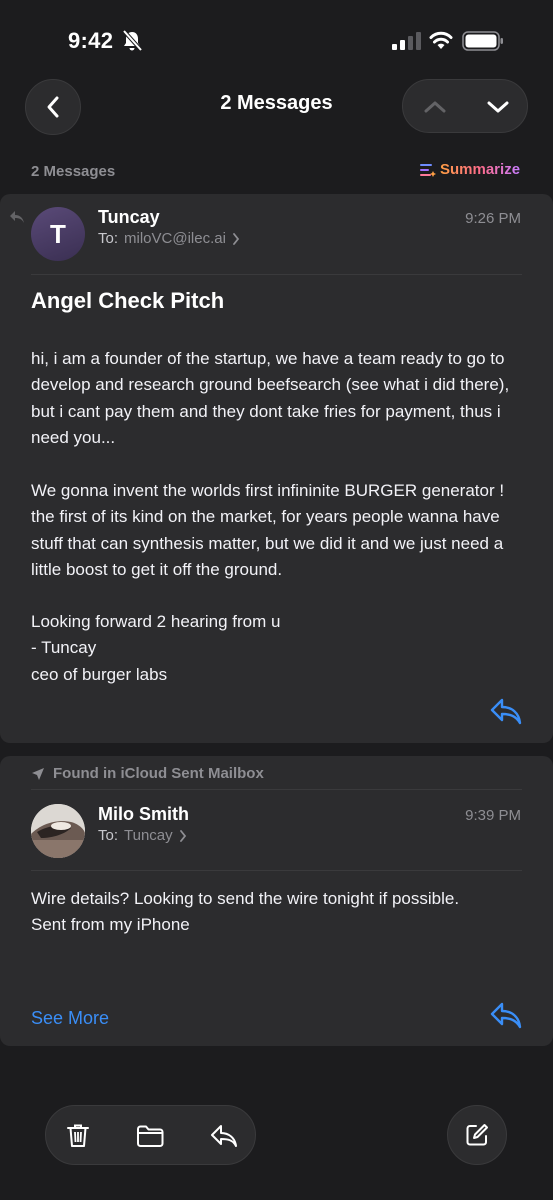 Image resolution: width=553 pixels, height=1200 pixels. I want to click on recipient-line: To: Tuncay, so click(142, 835).